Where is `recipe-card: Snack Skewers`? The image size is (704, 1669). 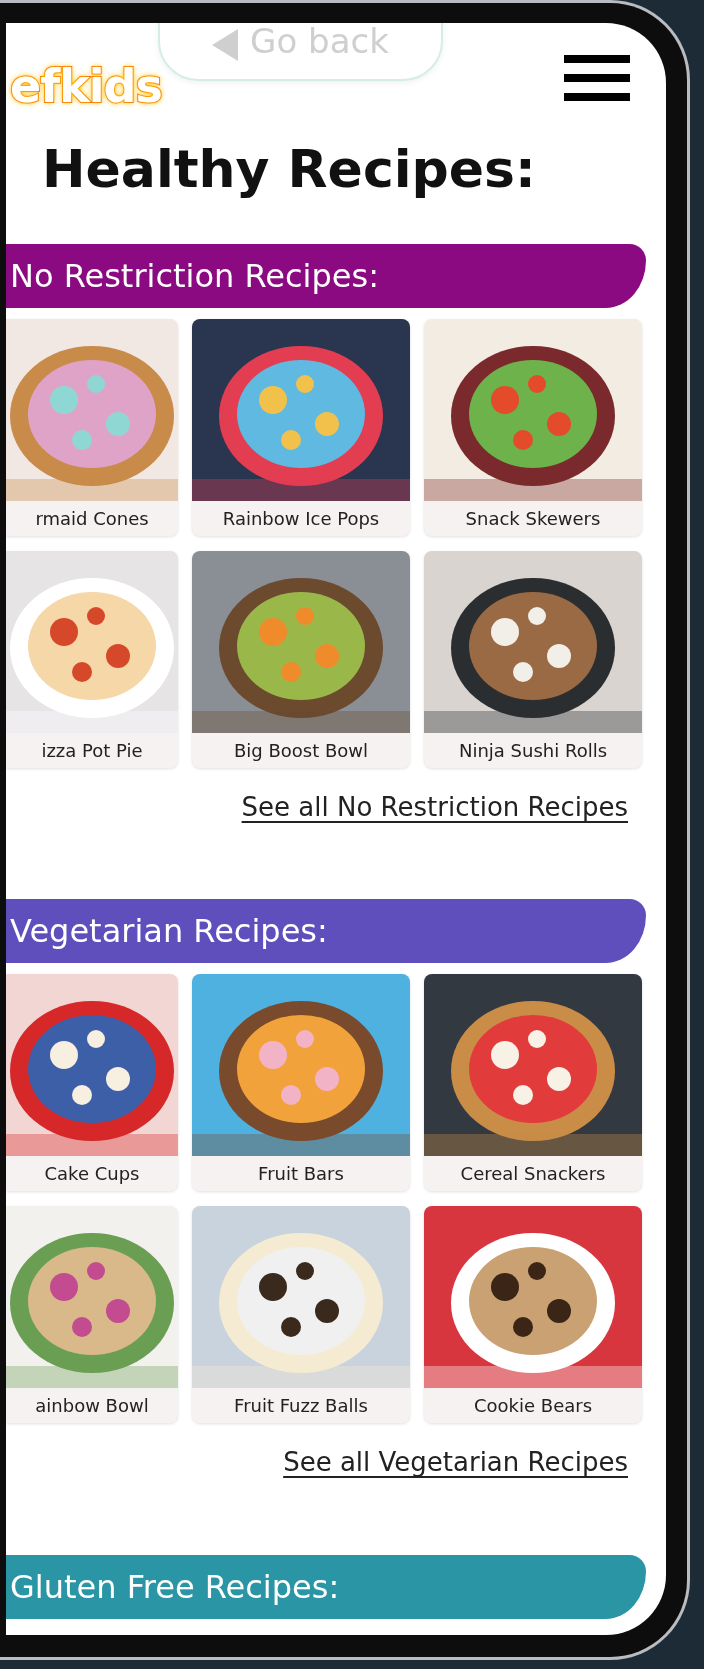 recipe-card: Snack Skewers is located at coordinates (533, 427).